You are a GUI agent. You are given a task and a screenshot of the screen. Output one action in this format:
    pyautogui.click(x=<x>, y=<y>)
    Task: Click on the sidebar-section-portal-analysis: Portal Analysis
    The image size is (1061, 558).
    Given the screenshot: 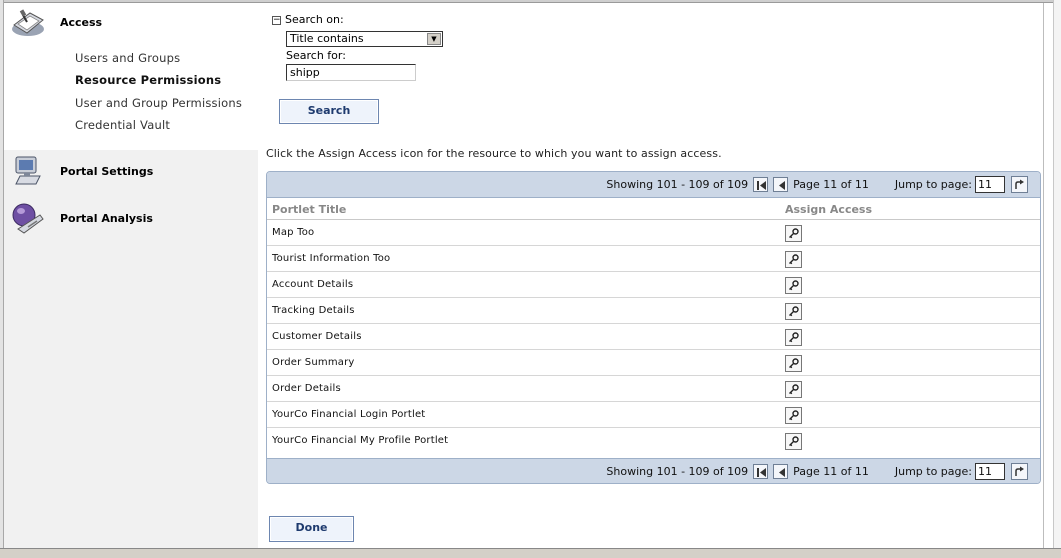 What is the action you would take?
    pyautogui.click(x=81, y=218)
    